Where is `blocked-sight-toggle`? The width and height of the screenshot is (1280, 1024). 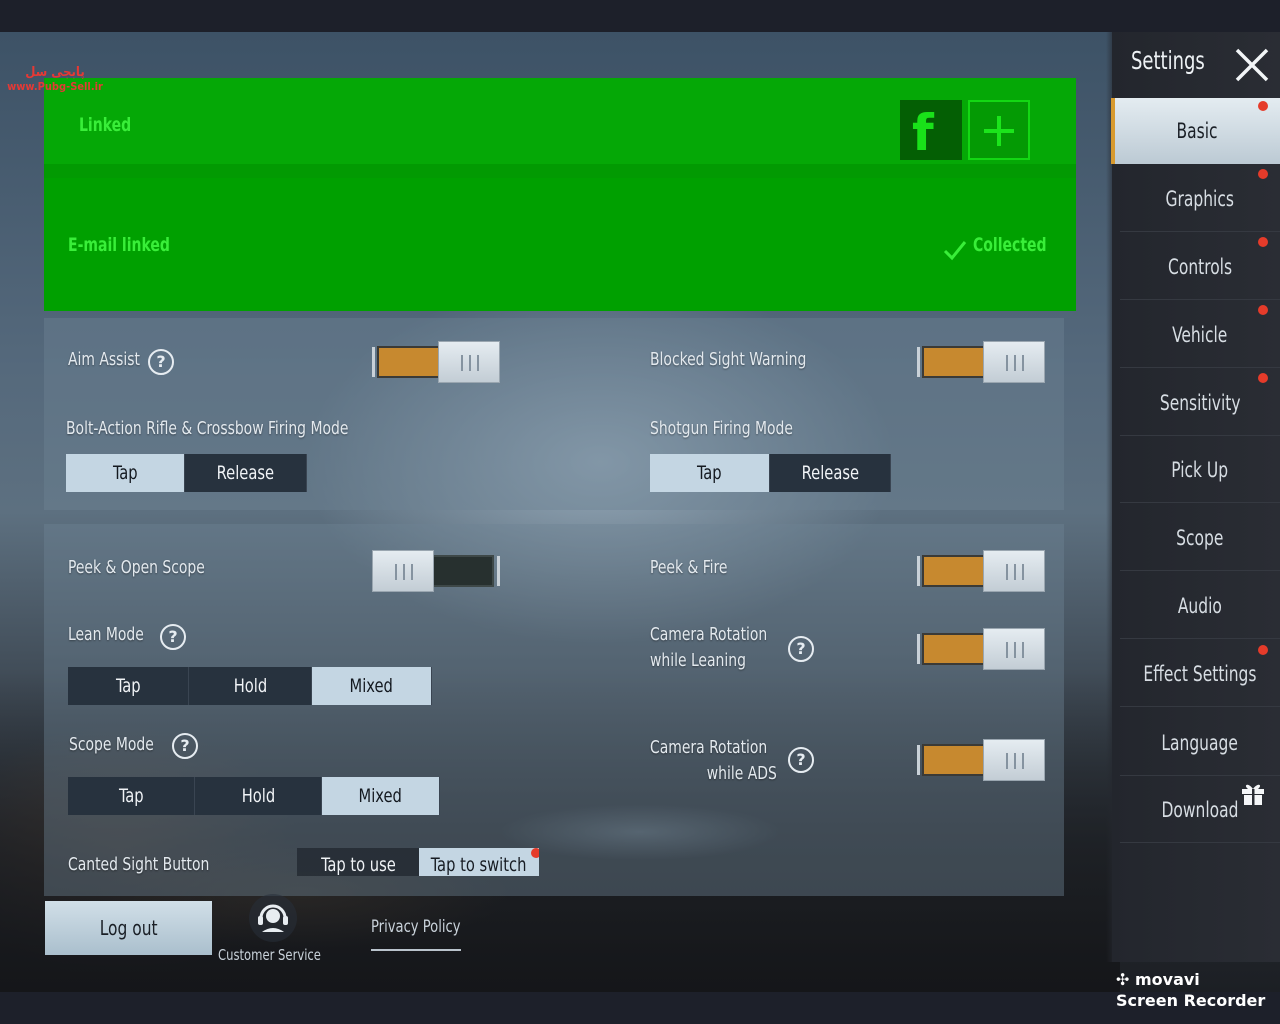
blocked-sight-toggle is located at coordinates (981, 362).